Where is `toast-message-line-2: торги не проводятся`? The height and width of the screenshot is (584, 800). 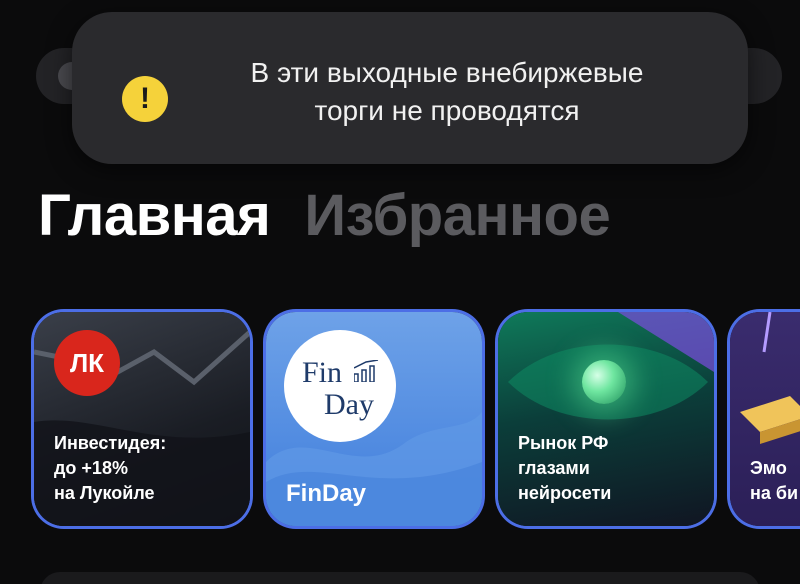 toast-message-line-2: торги не проводятся is located at coordinates (447, 110).